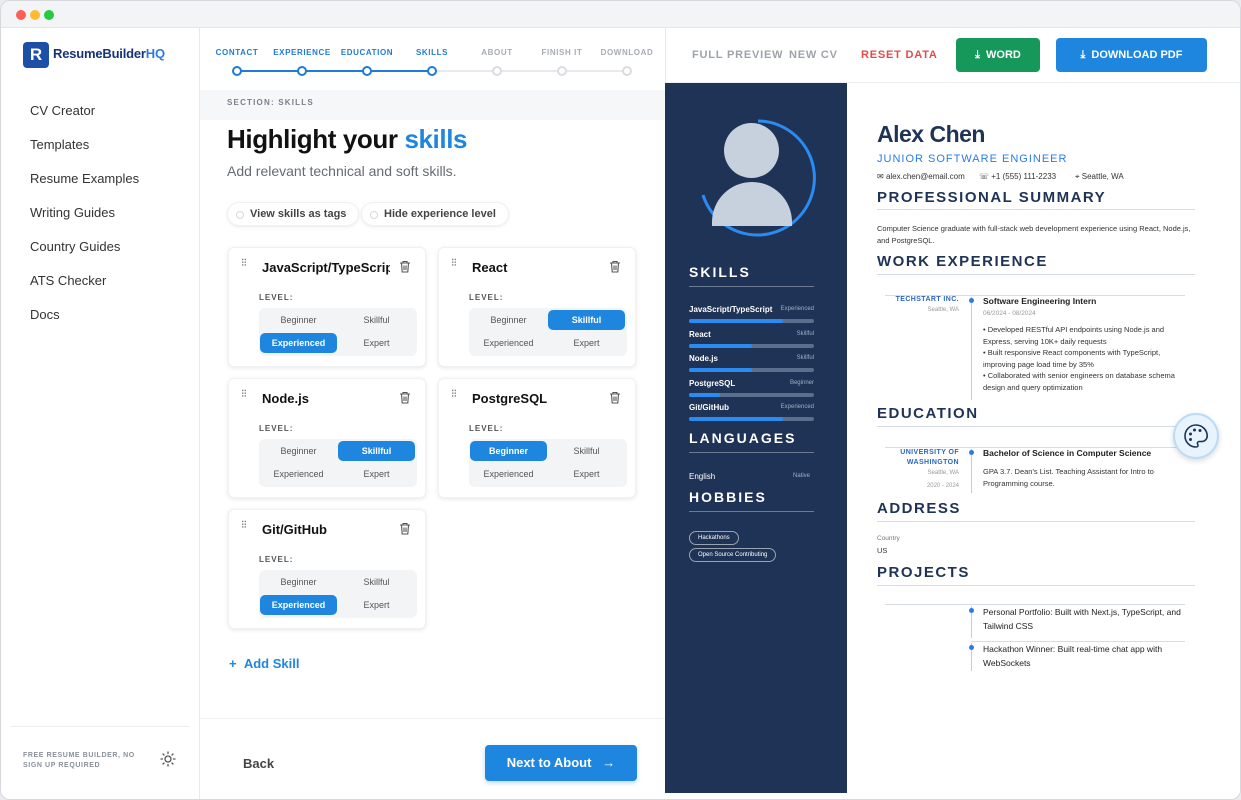  What do you see at coordinates (943, 473) in the screenshot?
I see `education-place: Seattle, WA` at bounding box center [943, 473].